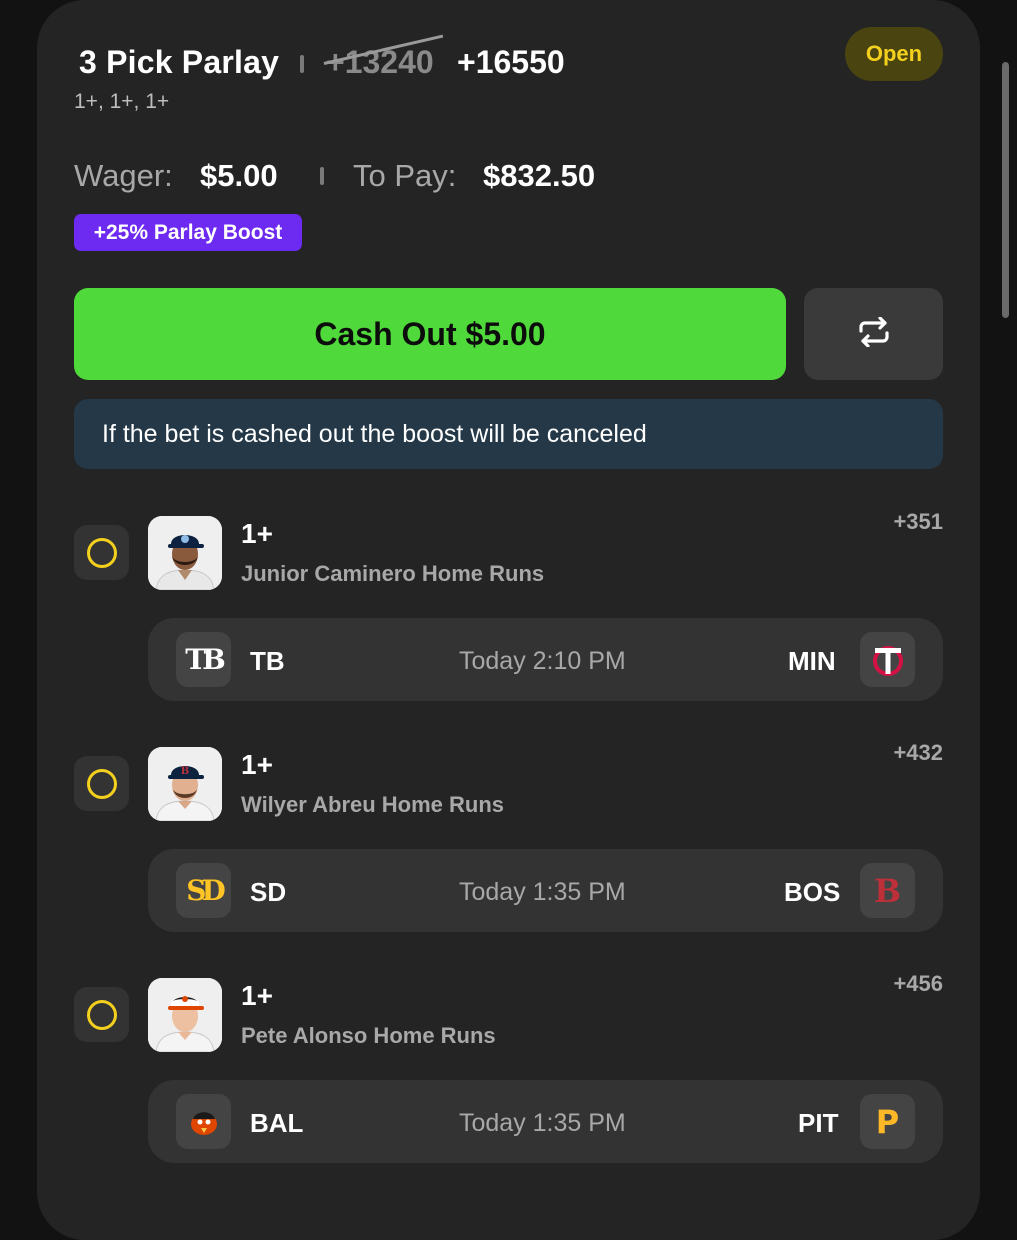 This screenshot has width=1017, height=1240. I want to click on refresh-button, so click(873, 334).